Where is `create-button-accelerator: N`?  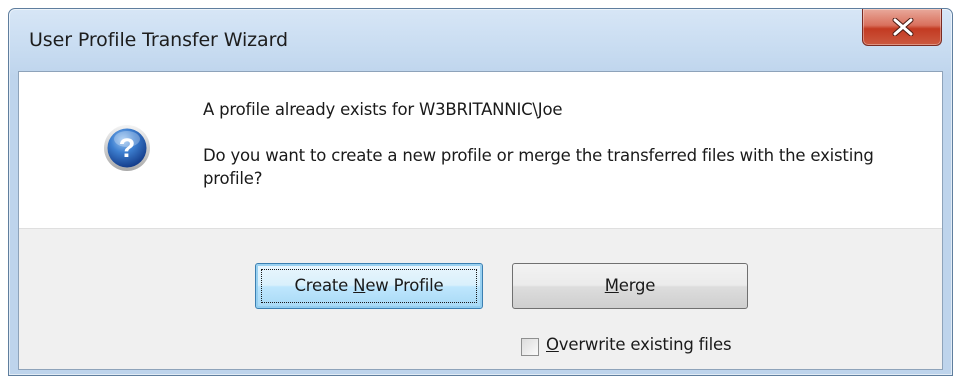
create-button-accelerator: N is located at coordinates (359, 285).